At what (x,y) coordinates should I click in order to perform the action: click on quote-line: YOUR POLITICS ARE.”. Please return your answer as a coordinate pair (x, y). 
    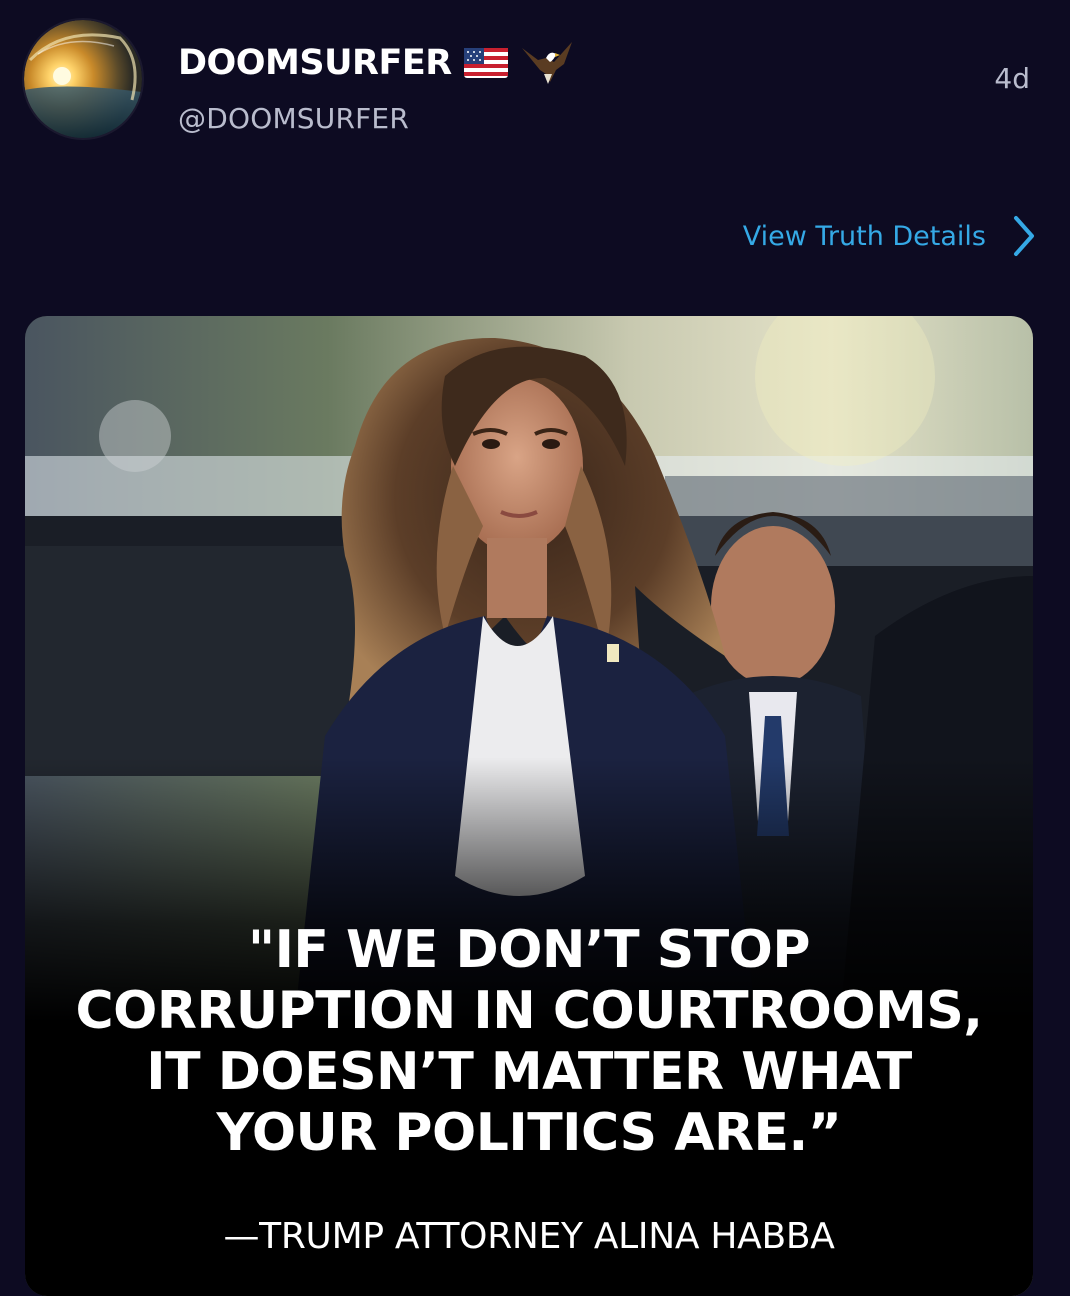
    Looking at the image, I should click on (529, 1133).